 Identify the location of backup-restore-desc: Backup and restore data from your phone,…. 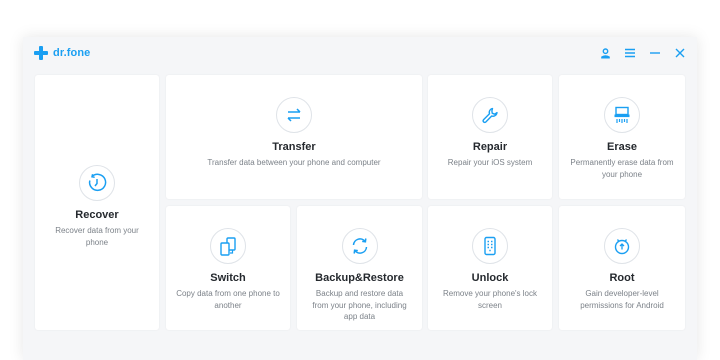
(359, 305).